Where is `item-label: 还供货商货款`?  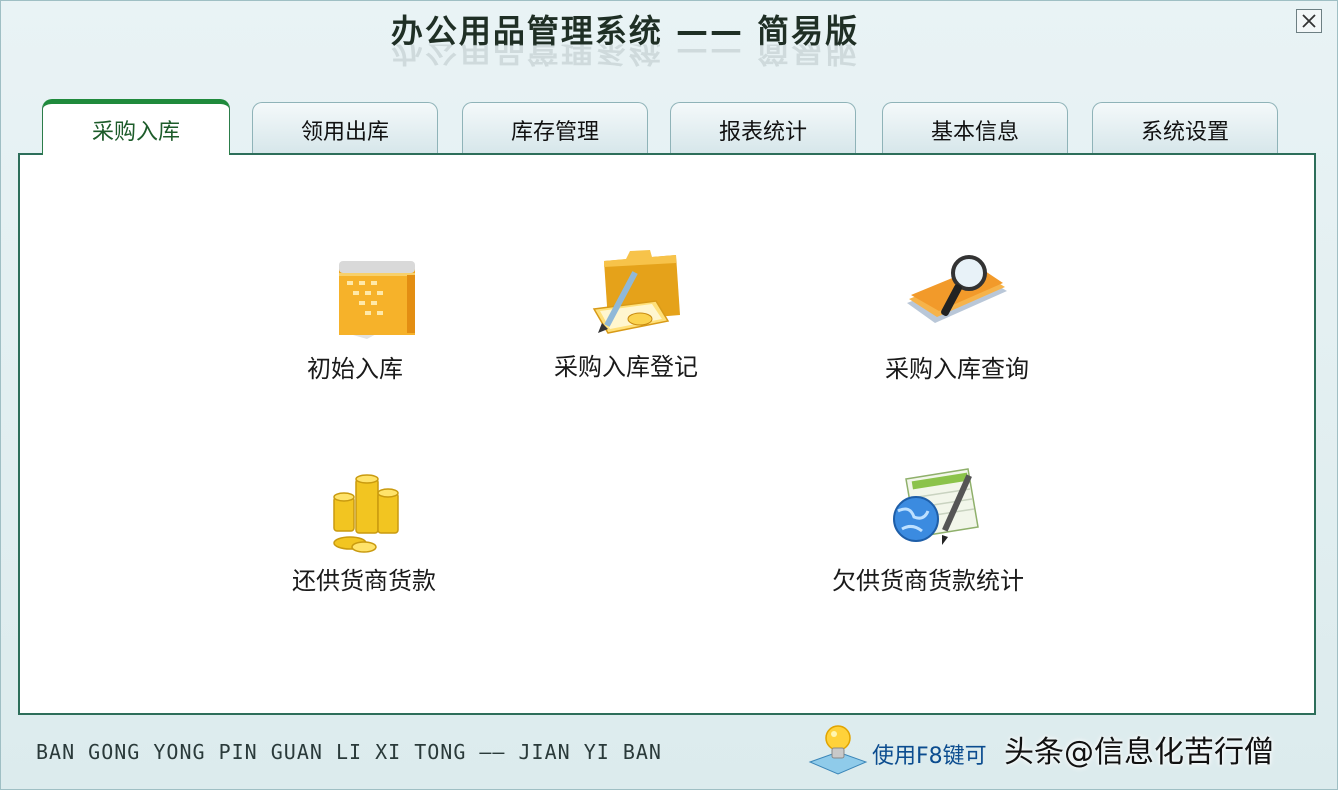
item-label: 还供货商货款 is located at coordinates (364, 581).